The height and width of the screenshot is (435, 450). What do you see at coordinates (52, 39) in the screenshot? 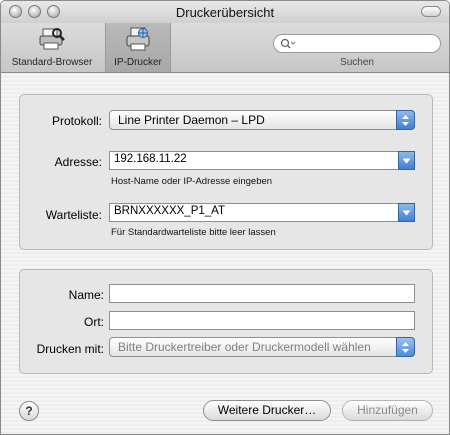
I see `printer-magnifier-icon` at bounding box center [52, 39].